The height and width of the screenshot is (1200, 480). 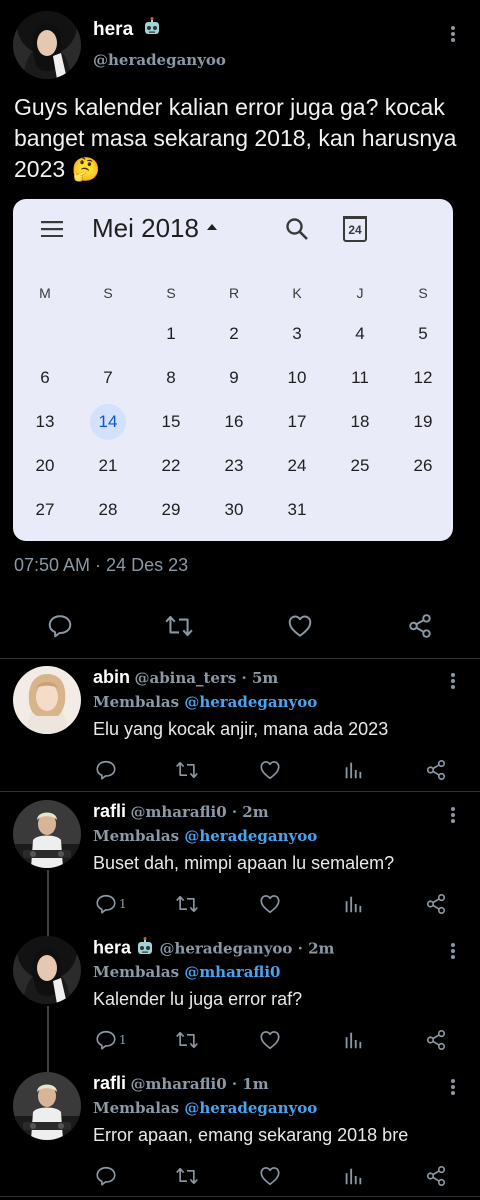 I want to click on calendar-day: 21, so click(x=108, y=466).